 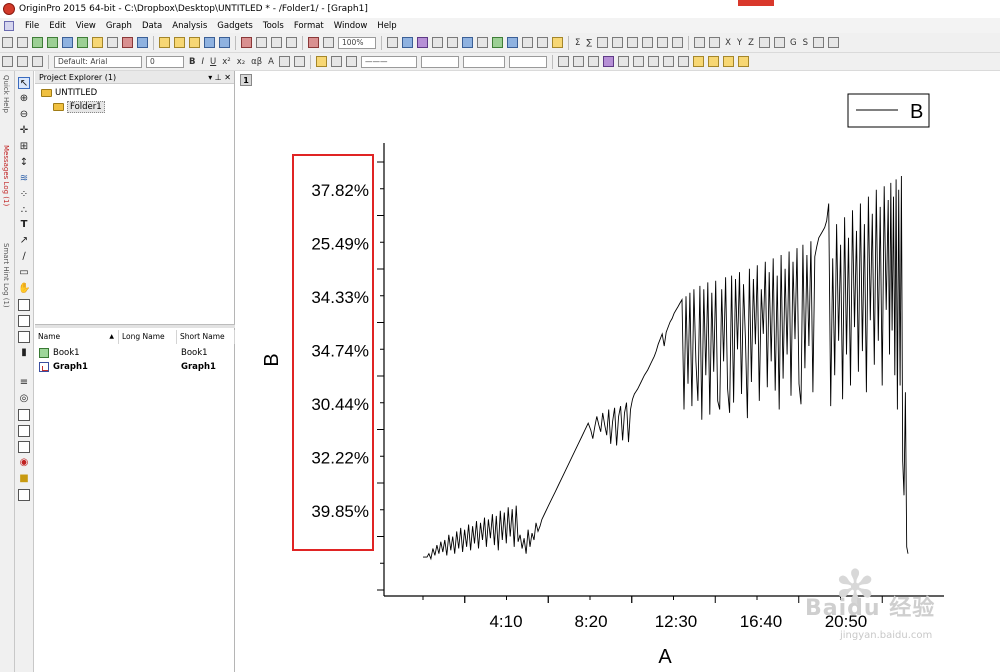 I want to click on rescale-icon: ■, so click(x=24, y=479).